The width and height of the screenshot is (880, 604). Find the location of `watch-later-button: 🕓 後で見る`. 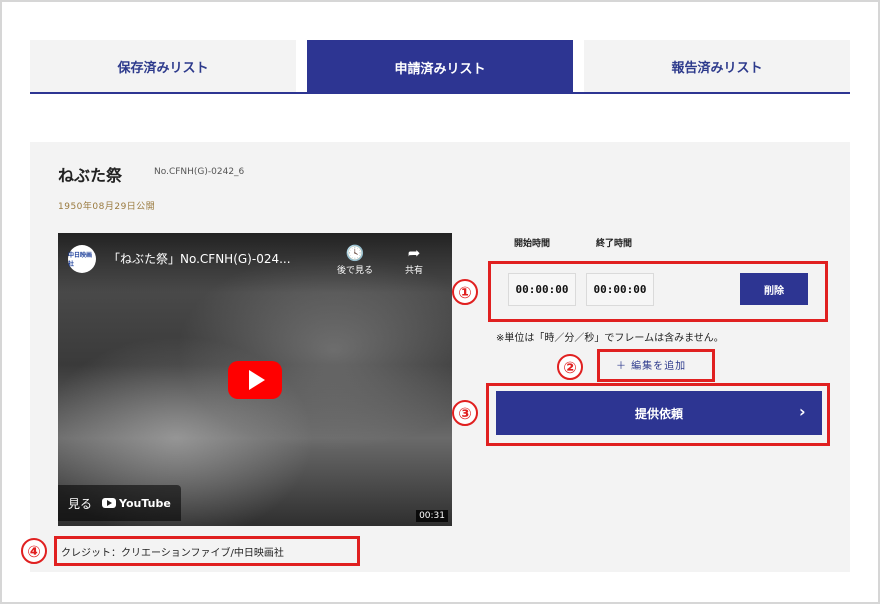

watch-later-button: 🕓 後で見る is located at coordinates (355, 259).